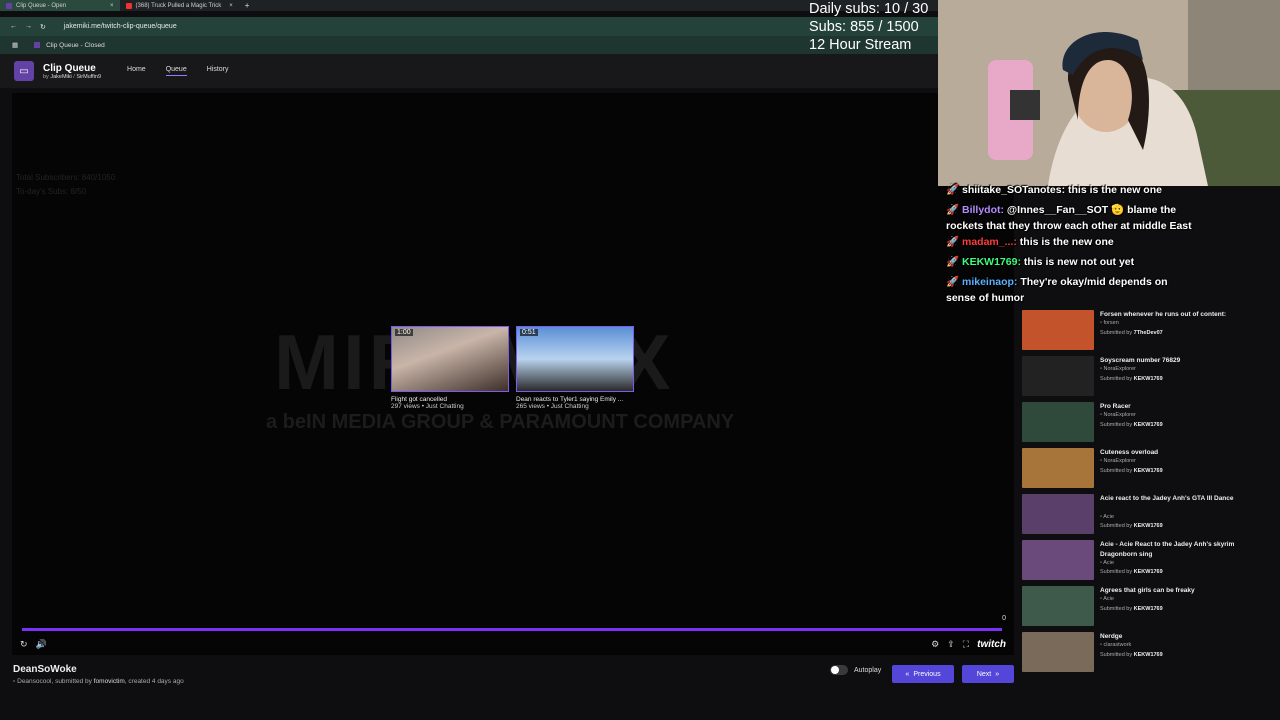 This screenshot has height=720, width=1280. Describe the element at coordinates (469, 45) in the screenshot. I see `bookmarks-bar: ▦ Clip Queue - Closed` at that location.